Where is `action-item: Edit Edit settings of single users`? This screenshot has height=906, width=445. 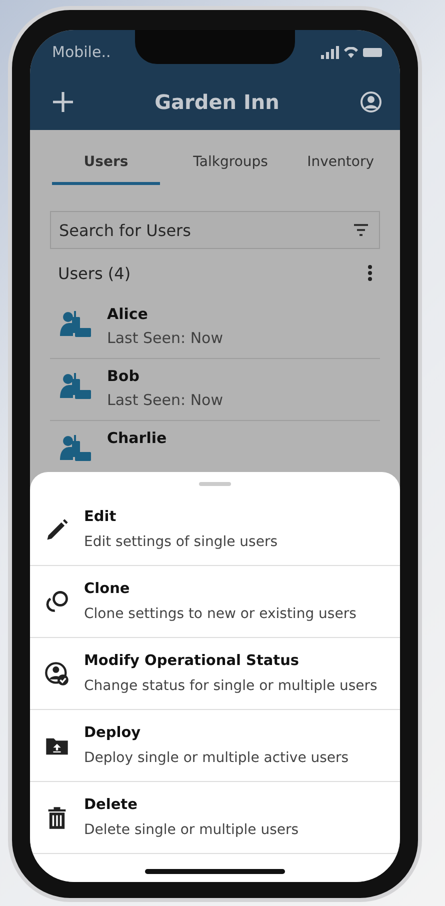 action-item: Edit Edit settings of single users is located at coordinates (215, 530).